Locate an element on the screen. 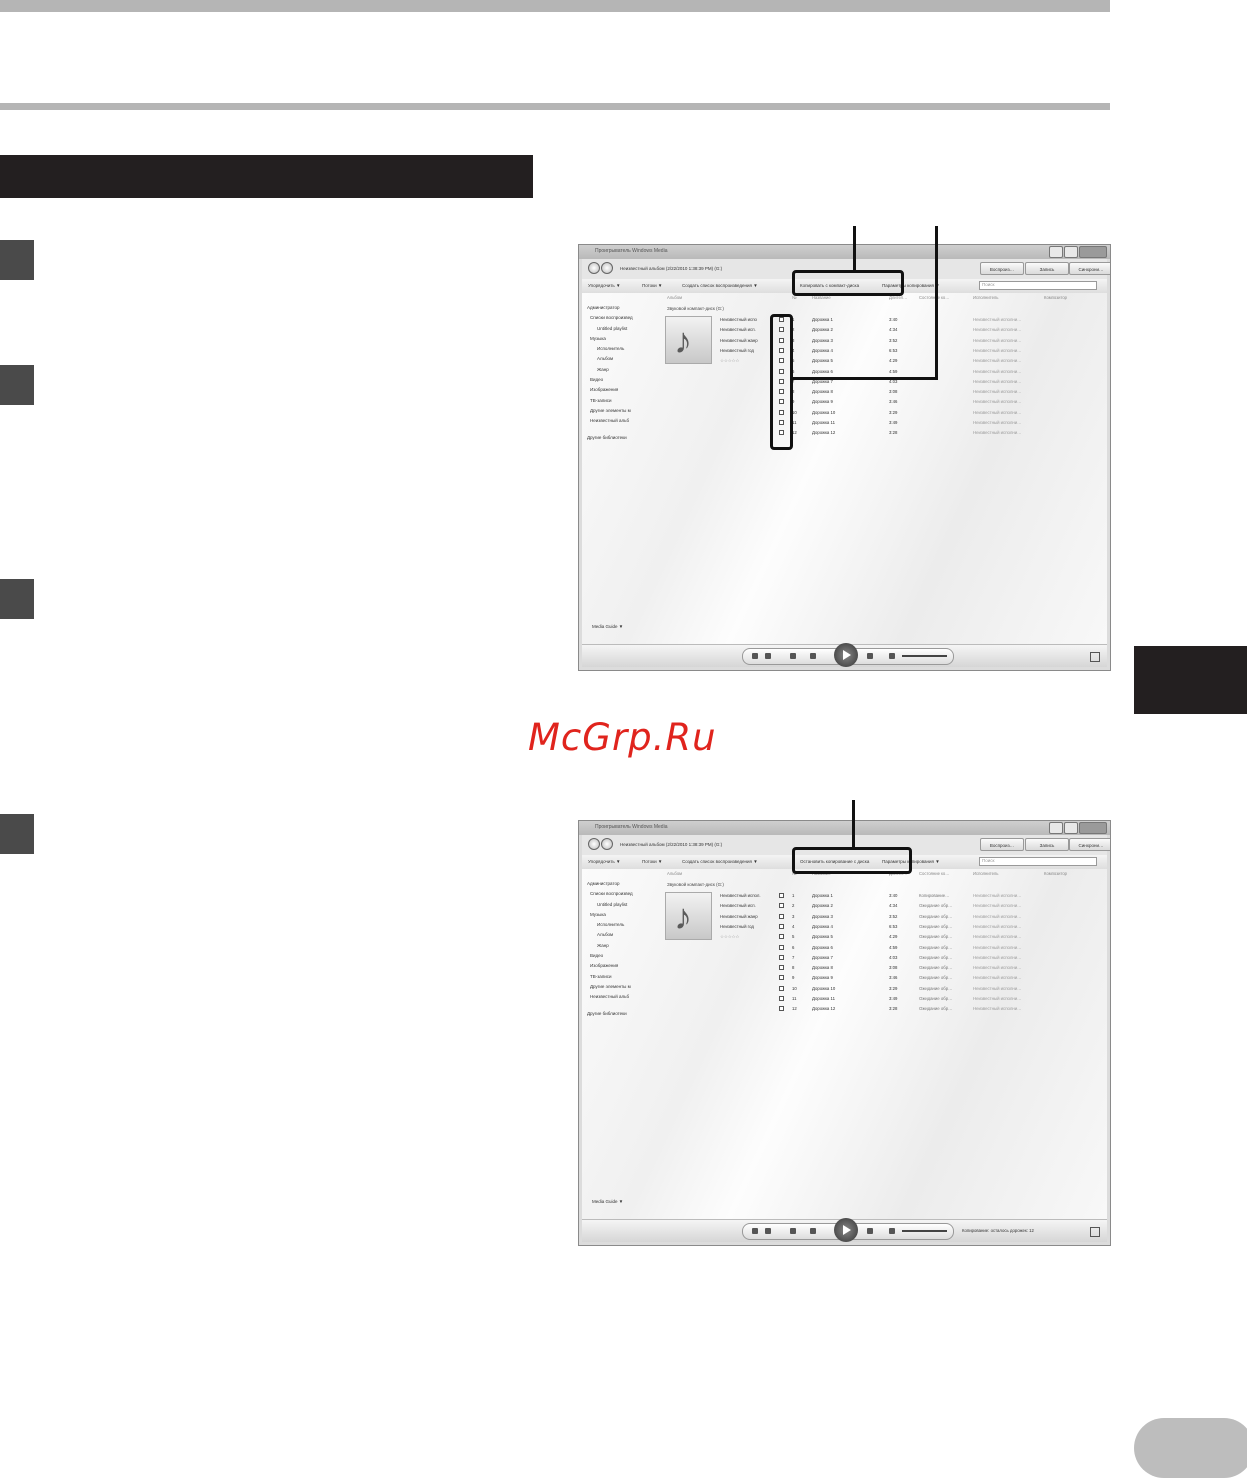 This screenshot has height=1478, width=1247. nav-item: Изображения is located at coordinates (627, 968).